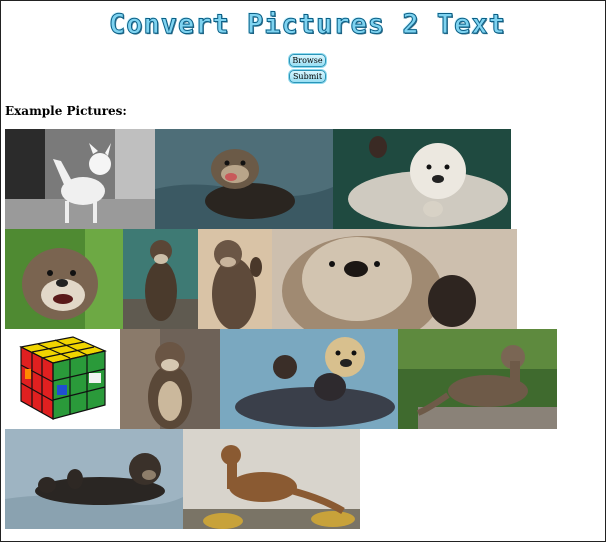  What do you see at coordinates (307, 76) in the screenshot?
I see `submit-button: Submit` at bounding box center [307, 76].